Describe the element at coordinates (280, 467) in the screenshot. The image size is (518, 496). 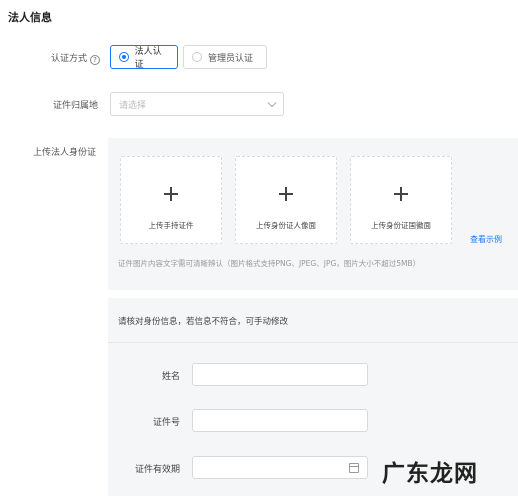
I see `validity-date-input` at that location.